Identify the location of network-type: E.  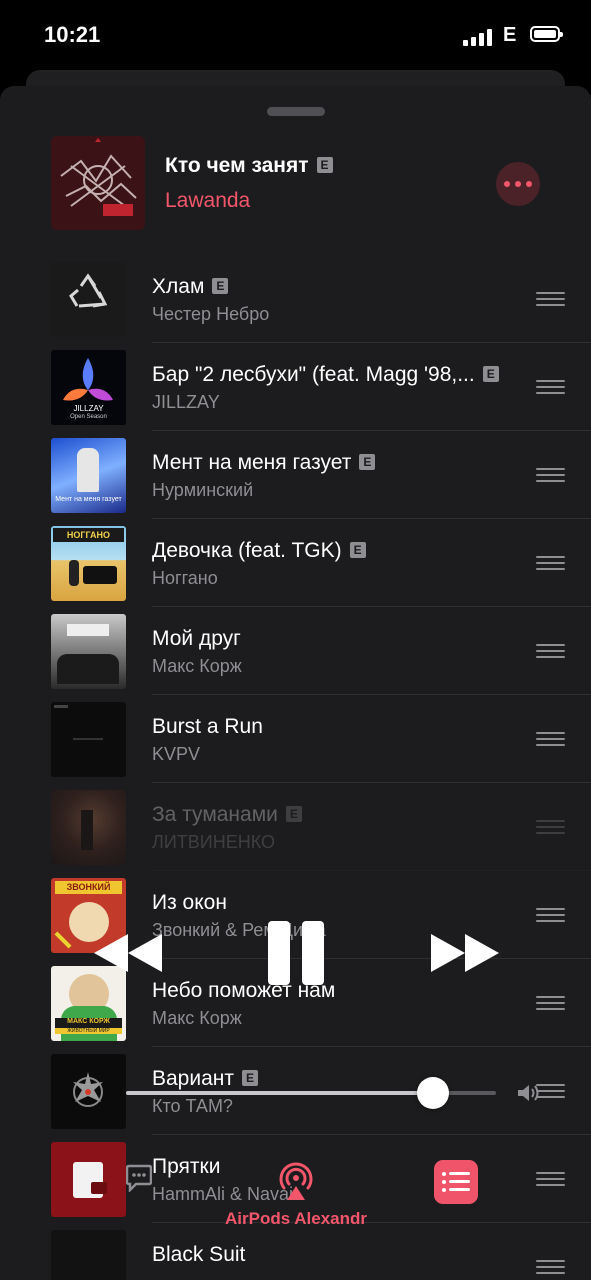
(510, 35).